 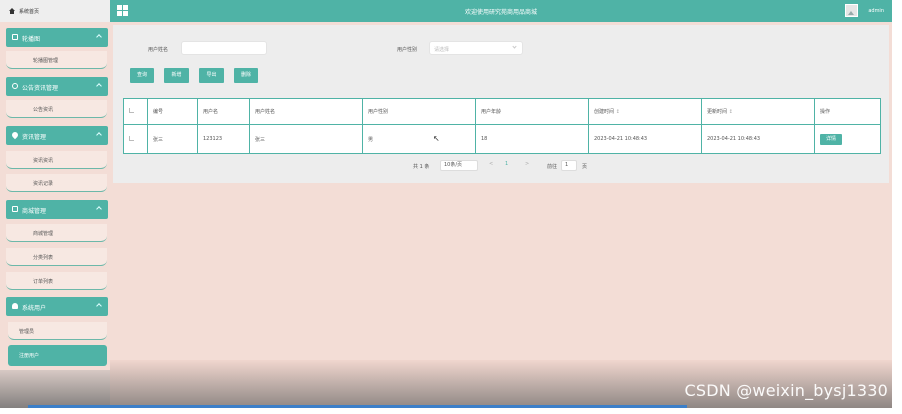 I want to click on sidebar-shadow, so click(x=55, y=390).